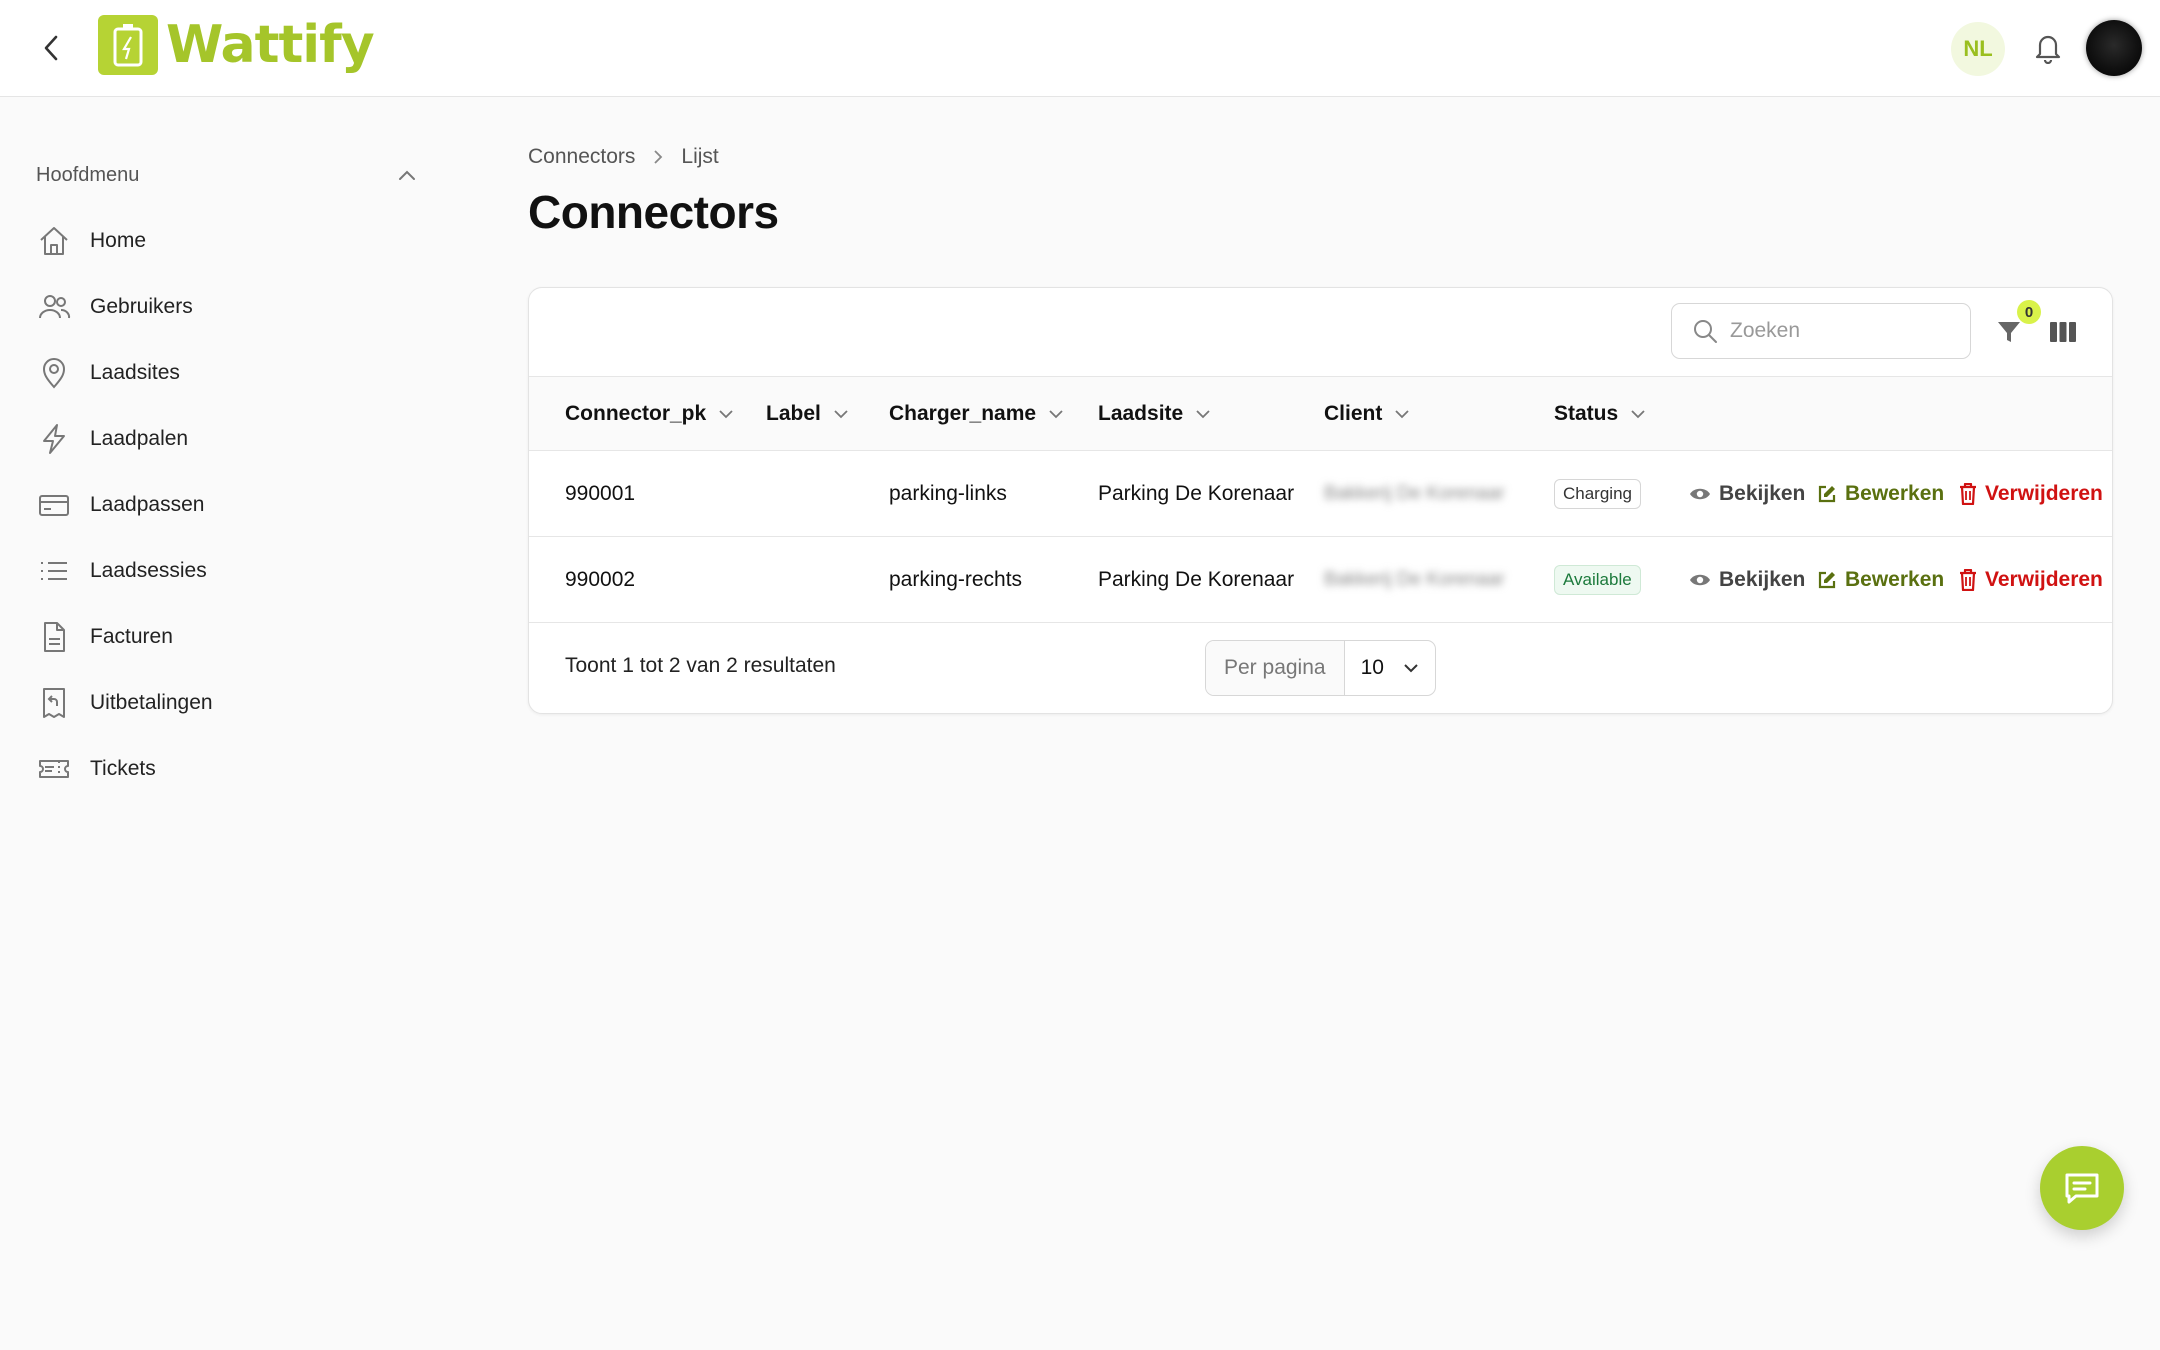 The width and height of the screenshot is (2160, 1350). I want to click on map-pin-icon, so click(54, 373).